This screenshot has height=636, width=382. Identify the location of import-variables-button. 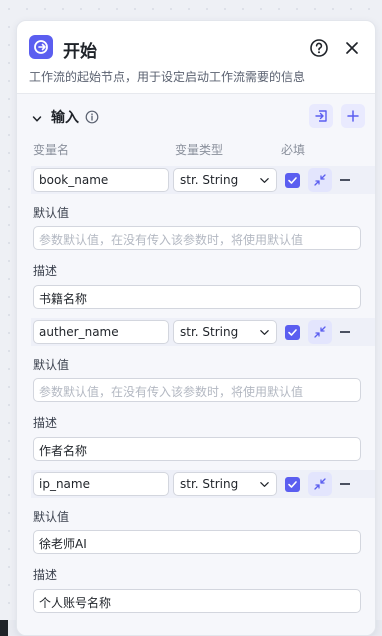
(321, 116).